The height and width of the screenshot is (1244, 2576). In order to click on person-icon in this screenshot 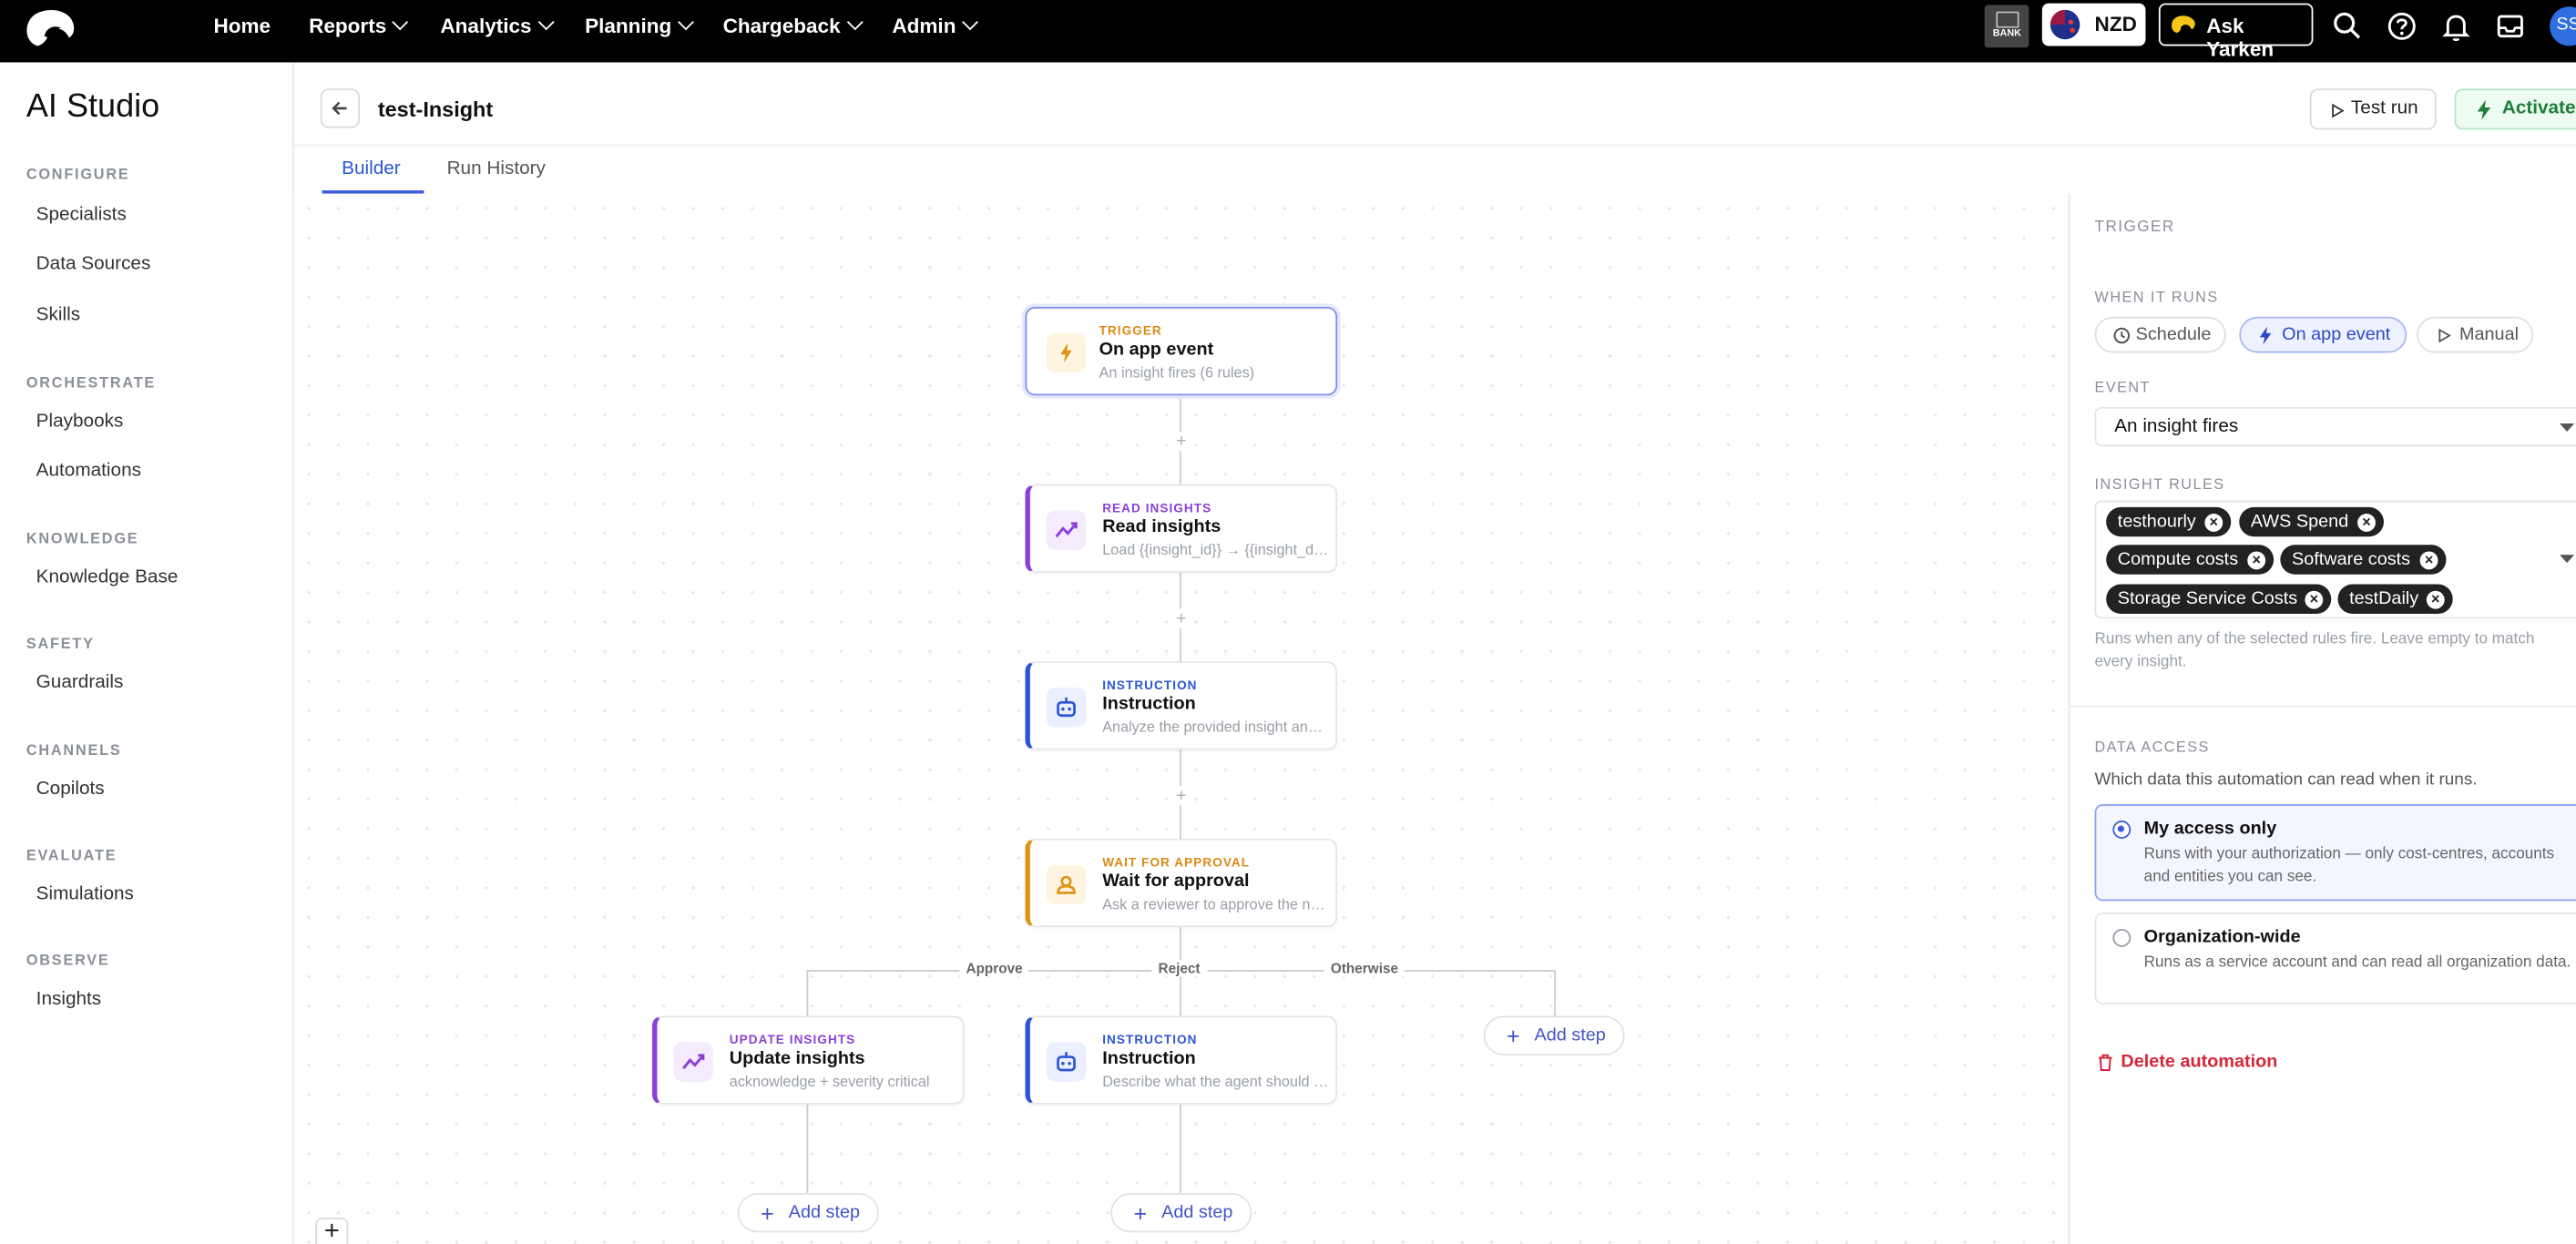, I will do `click(1066, 884)`.